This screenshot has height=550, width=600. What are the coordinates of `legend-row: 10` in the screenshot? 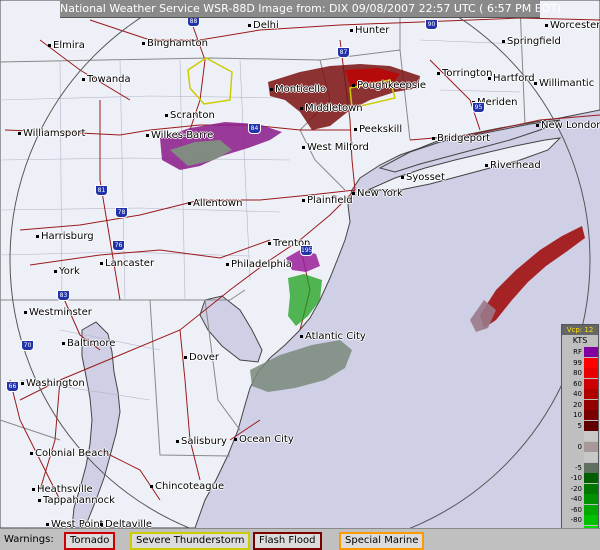 It's located at (580, 415).